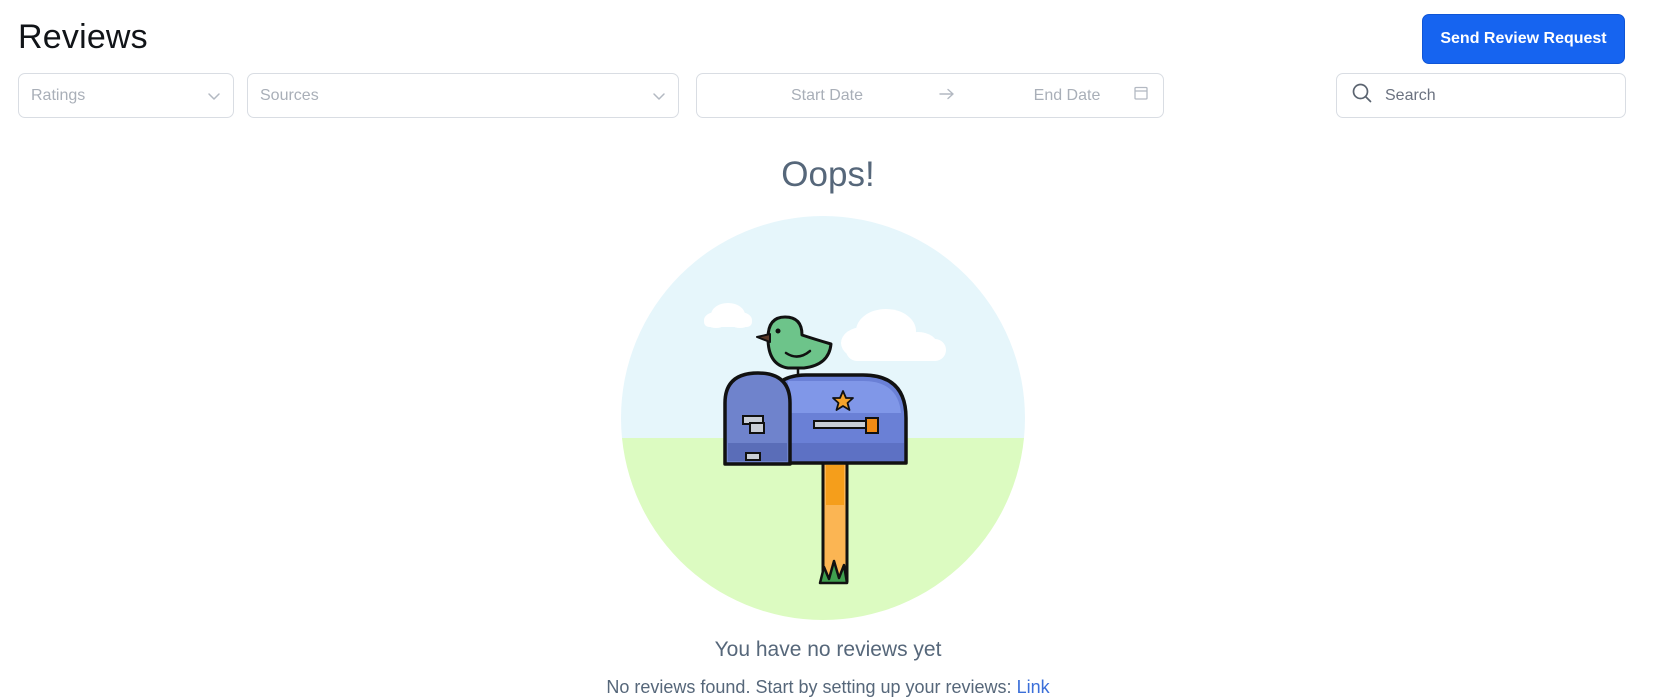 The height and width of the screenshot is (697, 1656). Describe the element at coordinates (1033, 687) in the screenshot. I see `setup-reviews-link: Link` at that location.